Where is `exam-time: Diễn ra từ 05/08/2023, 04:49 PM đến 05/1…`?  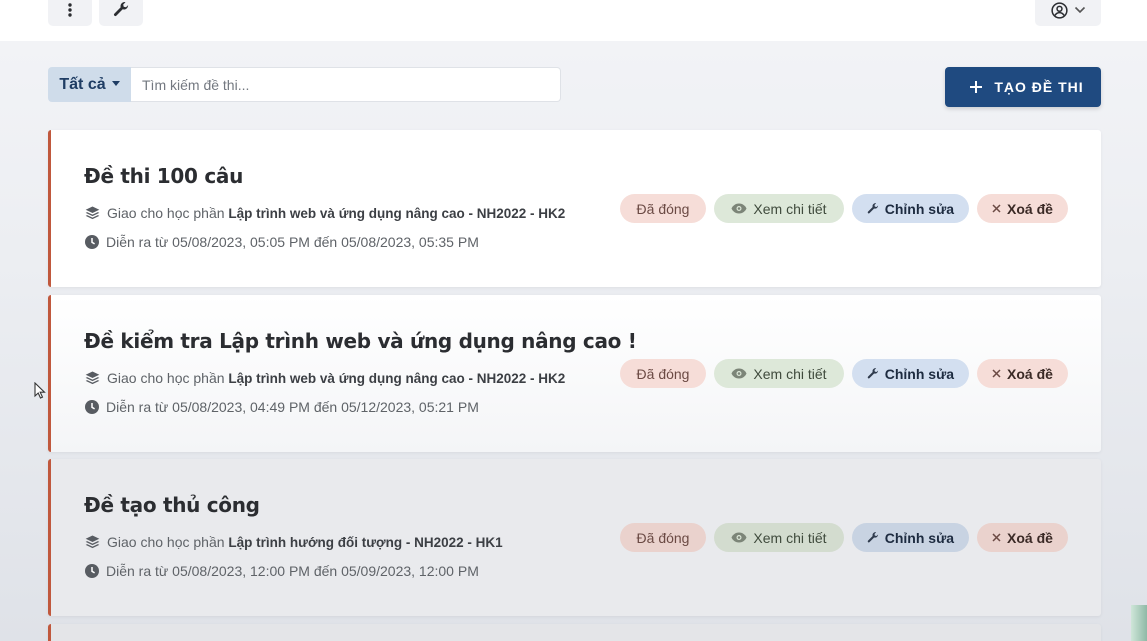
exam-time: Diễn ra từ 05/08/2023, 04:49 PM đến 05/1… is located at coordinates (292, 407).